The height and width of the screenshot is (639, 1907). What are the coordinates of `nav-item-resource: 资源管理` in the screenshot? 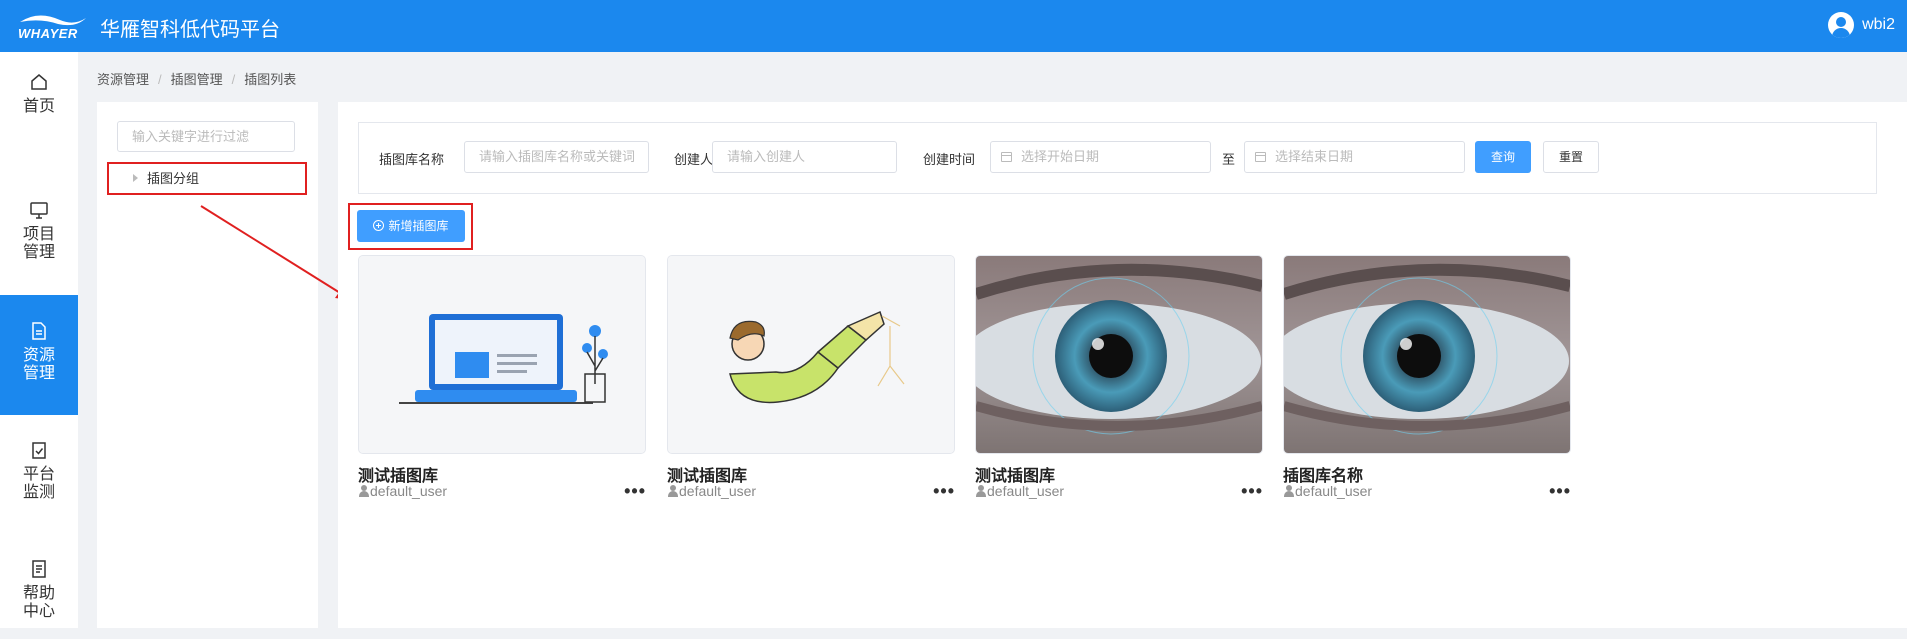 It's located at (39, 355).